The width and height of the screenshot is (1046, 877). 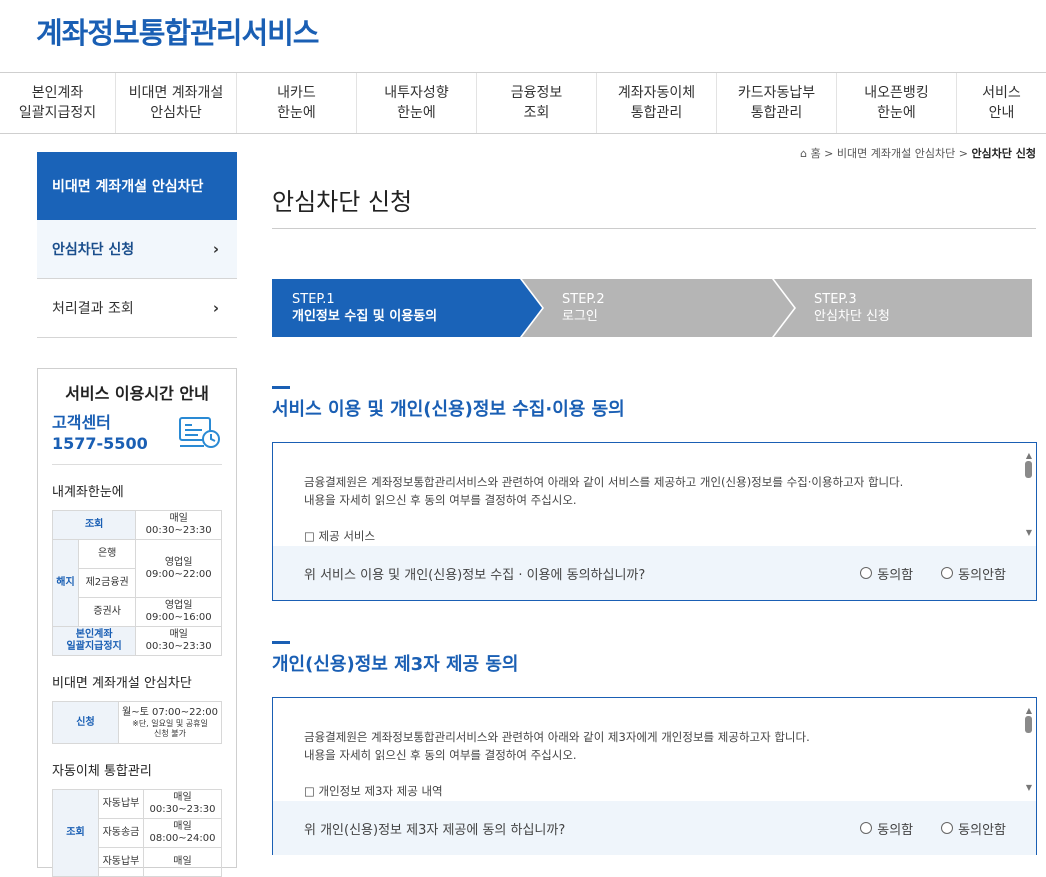 I want to click on nav-item-invest-profile: 내투자성향 한눈에, so click(x=417, y=103).